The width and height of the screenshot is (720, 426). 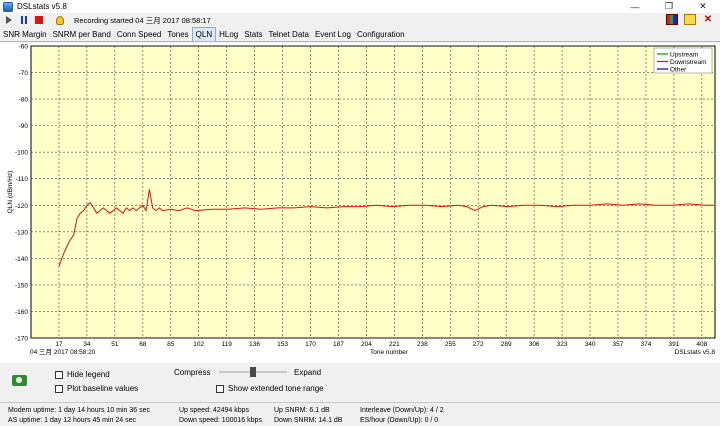 I want to click on play-icon, so click(x=9, y=20).